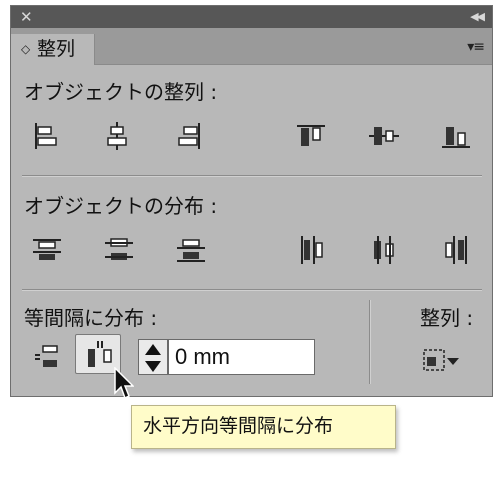 The image size is (504, 484). I want to click on align-to-title: 整列 :, so click(447, 318).